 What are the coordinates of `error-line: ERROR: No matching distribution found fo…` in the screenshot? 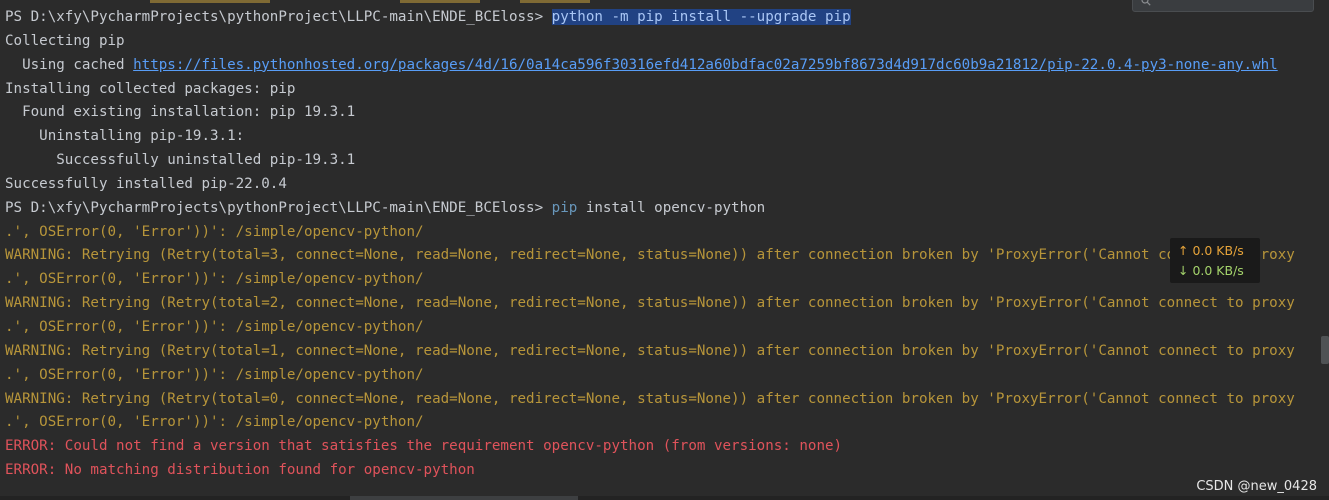 It's located at (240, 470).